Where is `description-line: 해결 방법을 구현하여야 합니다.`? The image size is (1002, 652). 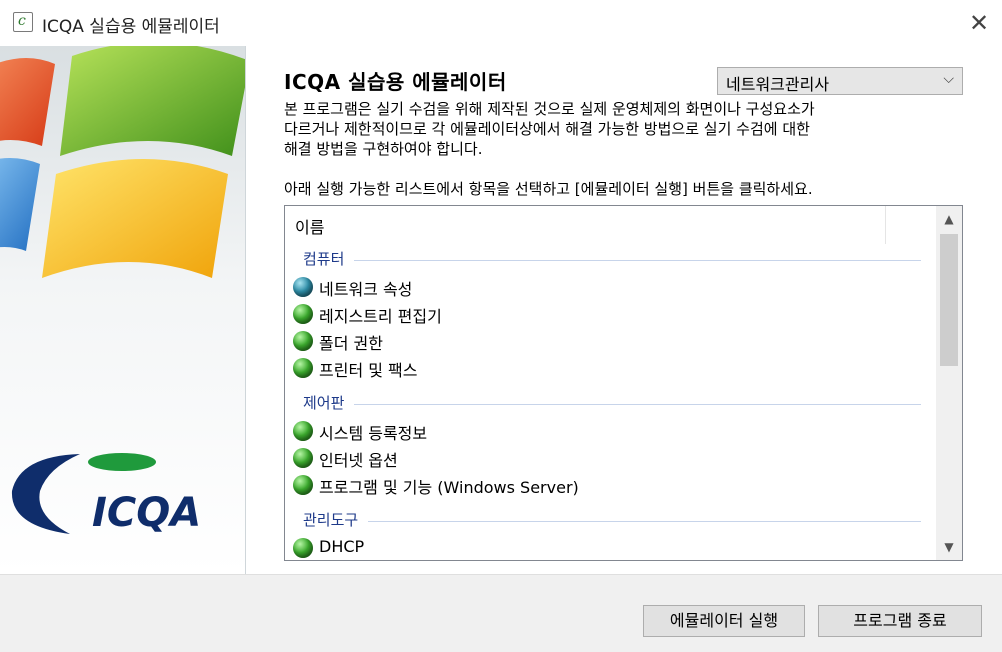
description-line: 해결 방법을 구현하여야 합니다. is located at coordinates (383, 149).